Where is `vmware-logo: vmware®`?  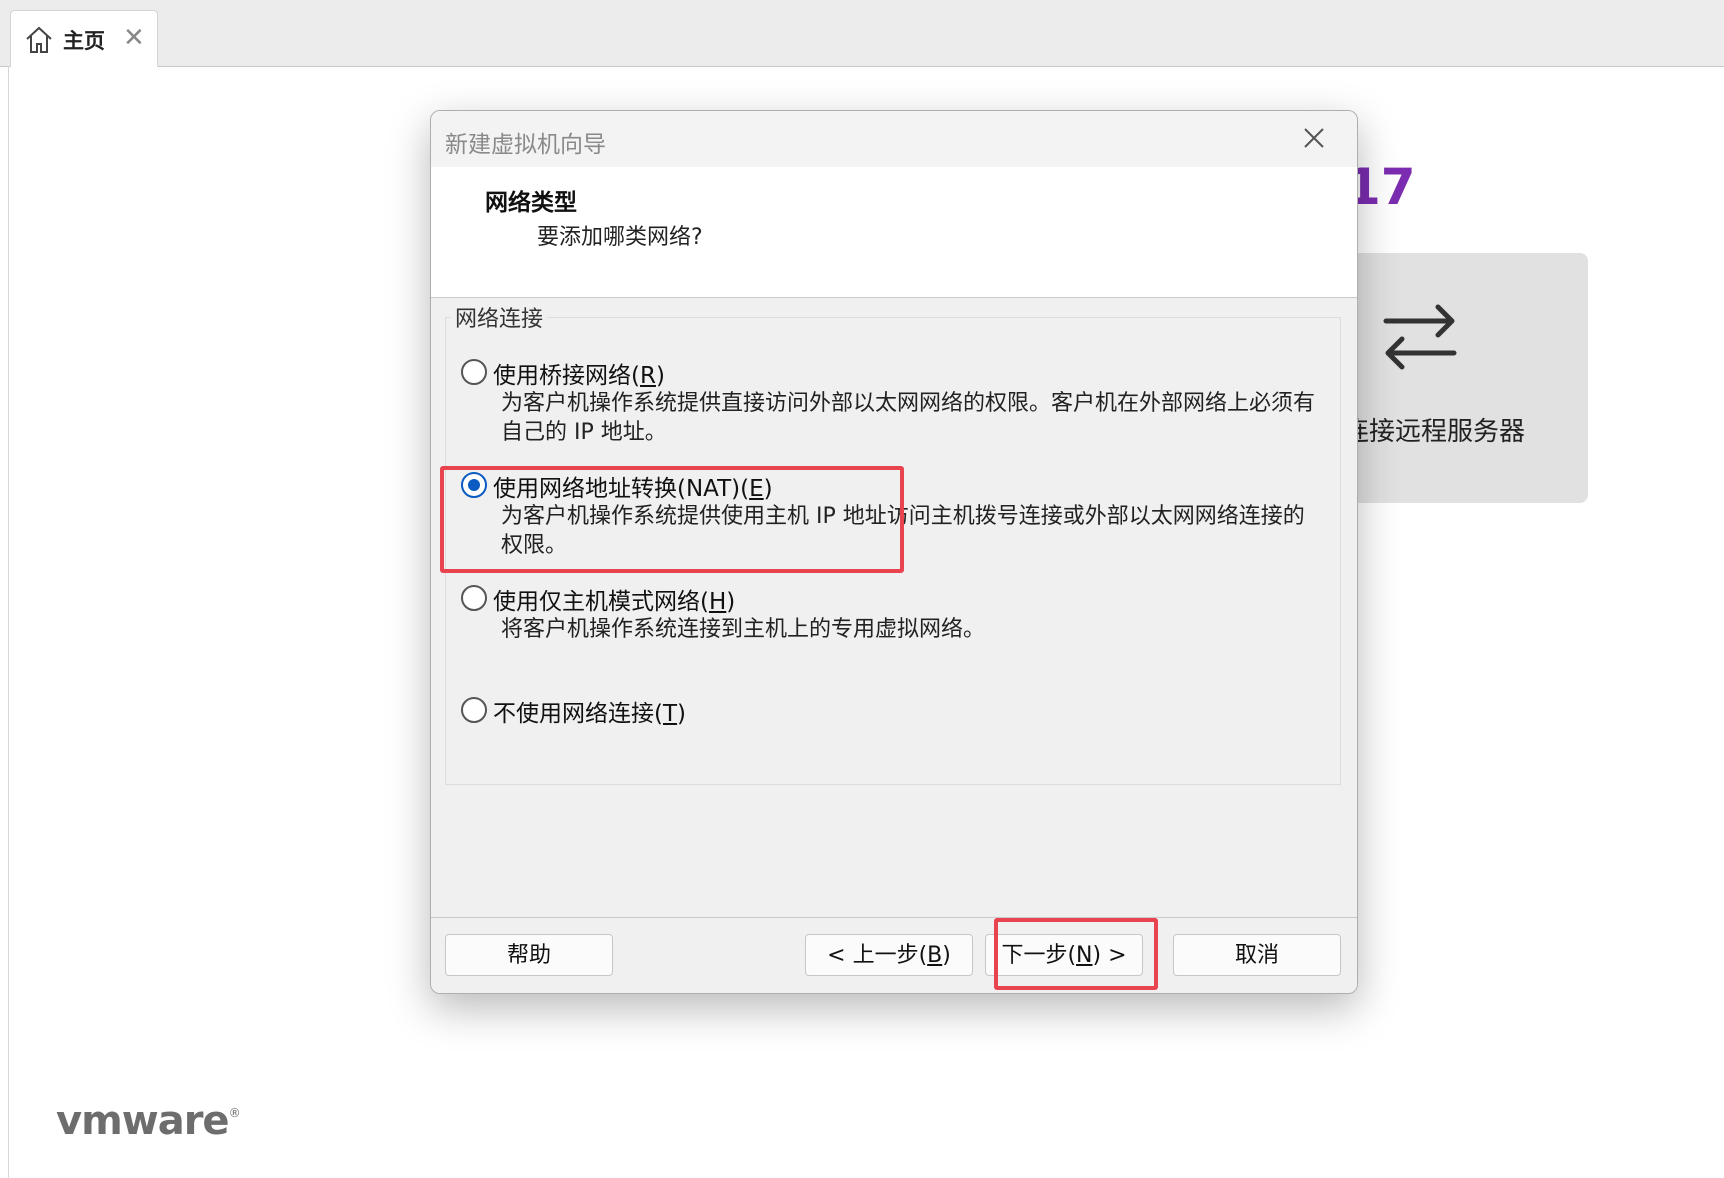
vmware-logo: vmware® is located at coordinates (148, 1121).